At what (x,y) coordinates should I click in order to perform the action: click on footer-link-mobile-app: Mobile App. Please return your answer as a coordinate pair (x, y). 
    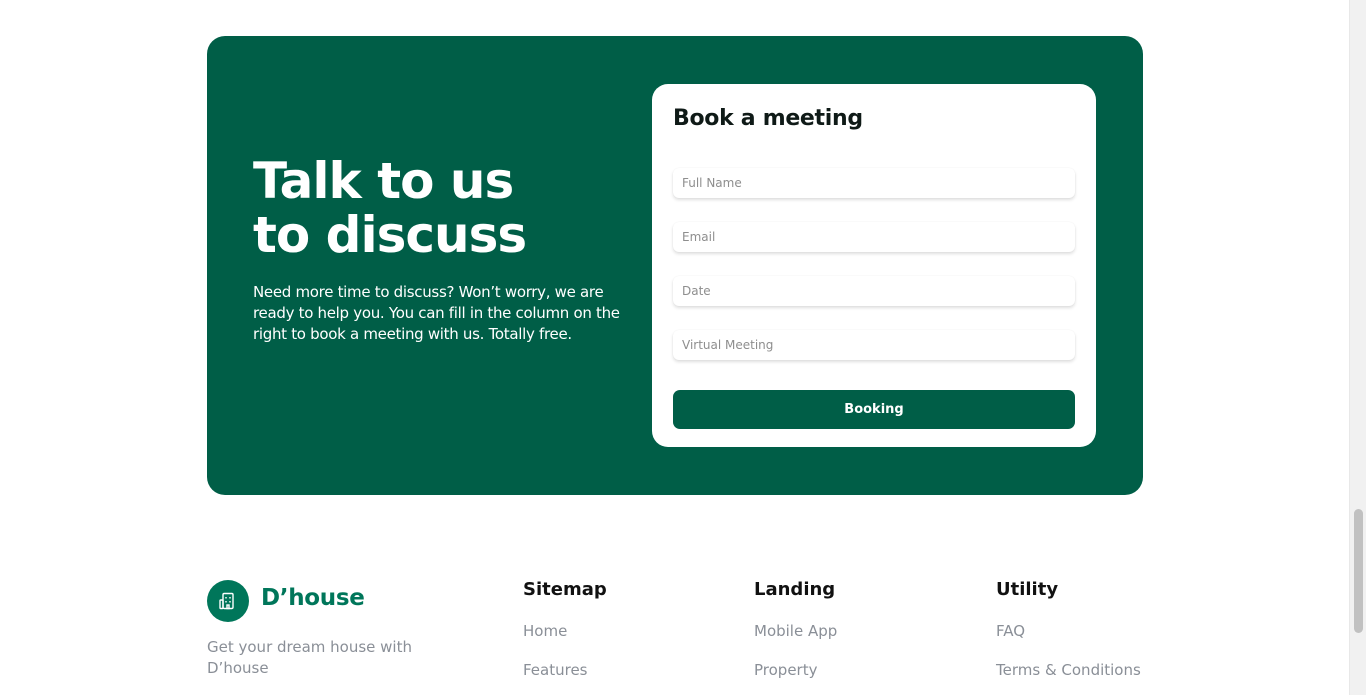
    Looking at the image, I should click on (795, 631).